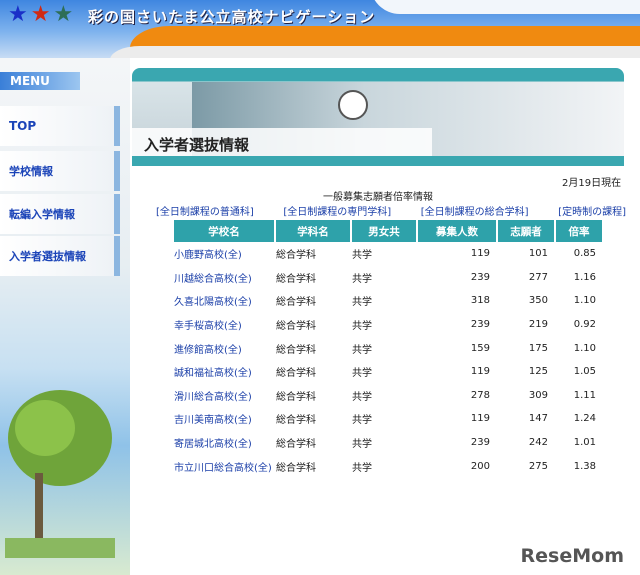  Describe the element at coordinates (60, 171) in the screenshot. I see `sidebar-item-school-info: 学校情報` at that location.